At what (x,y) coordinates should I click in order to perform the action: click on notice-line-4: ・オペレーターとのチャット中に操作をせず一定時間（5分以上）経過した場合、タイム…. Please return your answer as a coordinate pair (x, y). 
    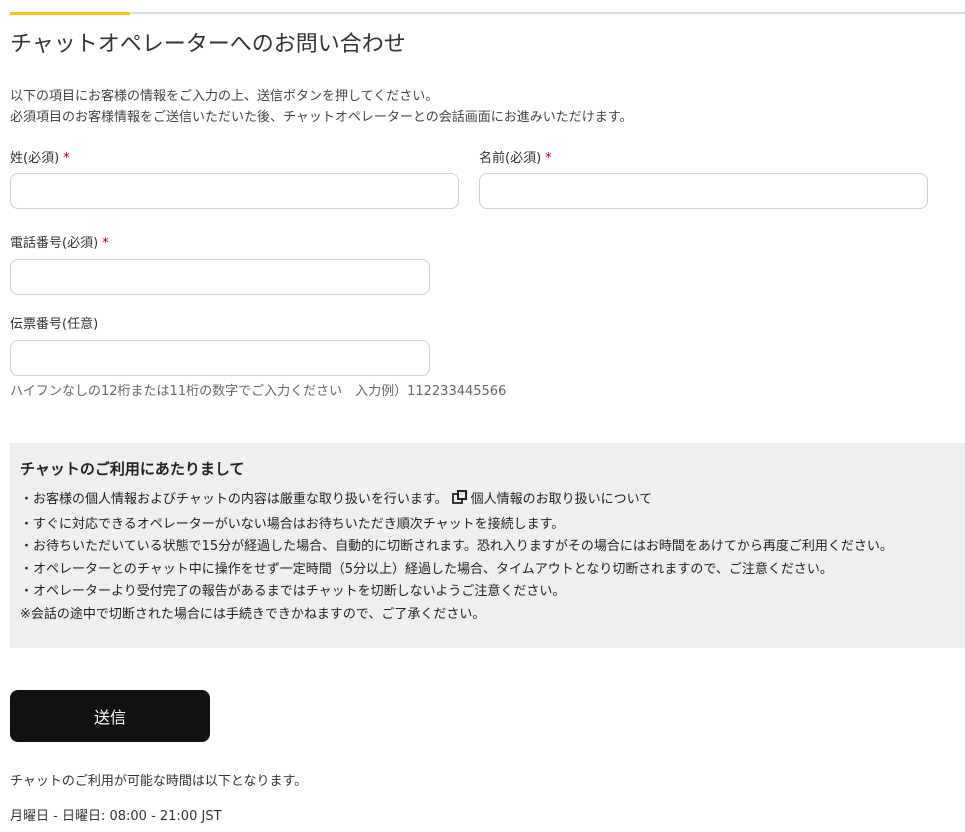
    Looking at the image, I should click on (426, 569).